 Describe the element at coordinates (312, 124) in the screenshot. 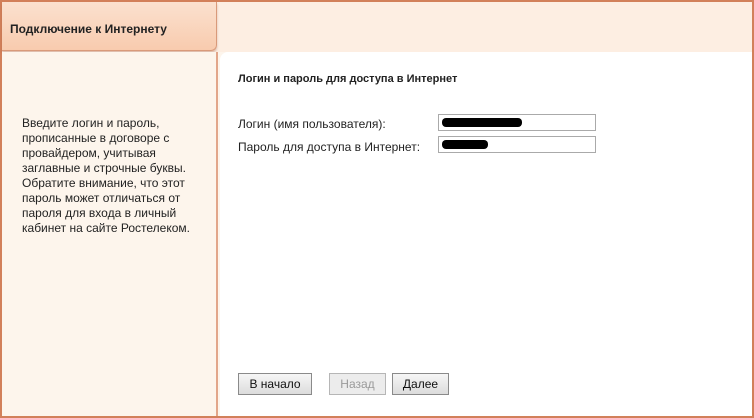

I see `login-label: Логин (имя пользователя):` at that location.